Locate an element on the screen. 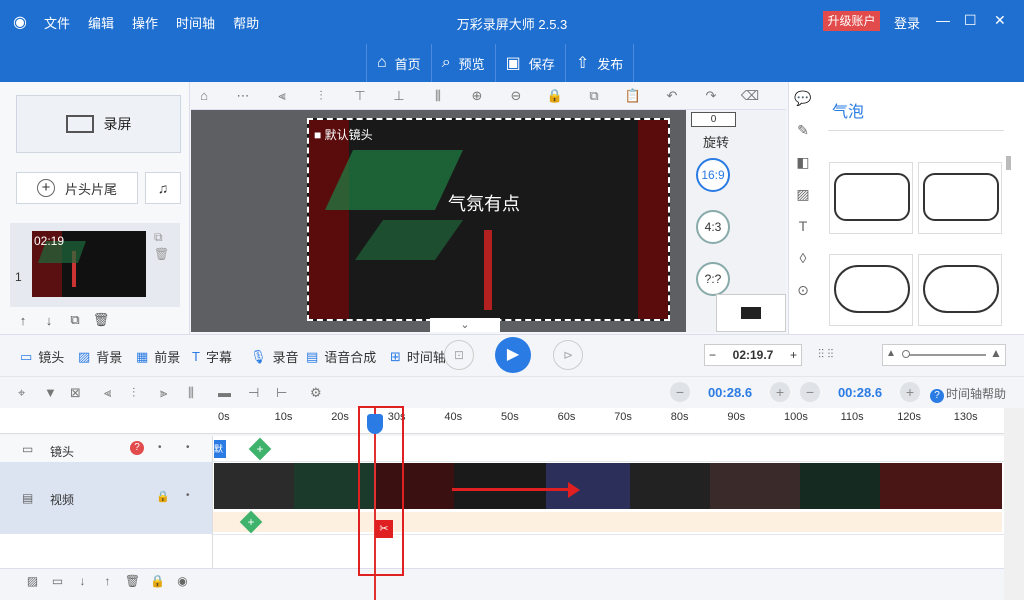  distribute-h-icon: ⫼ is located at coordinates (191, 393).